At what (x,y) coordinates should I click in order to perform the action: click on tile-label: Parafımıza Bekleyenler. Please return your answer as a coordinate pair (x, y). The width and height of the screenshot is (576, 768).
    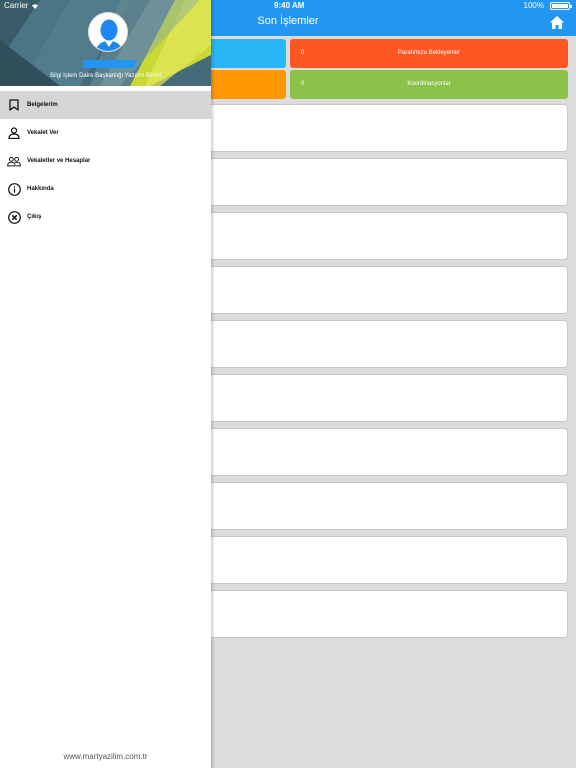
    Looking at the image, I should click on (429, 53).